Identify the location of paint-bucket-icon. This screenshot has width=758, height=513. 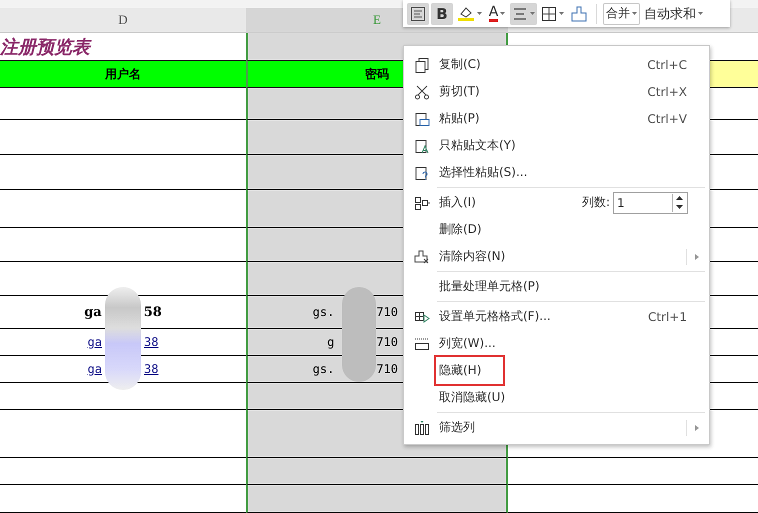
(466, 14).